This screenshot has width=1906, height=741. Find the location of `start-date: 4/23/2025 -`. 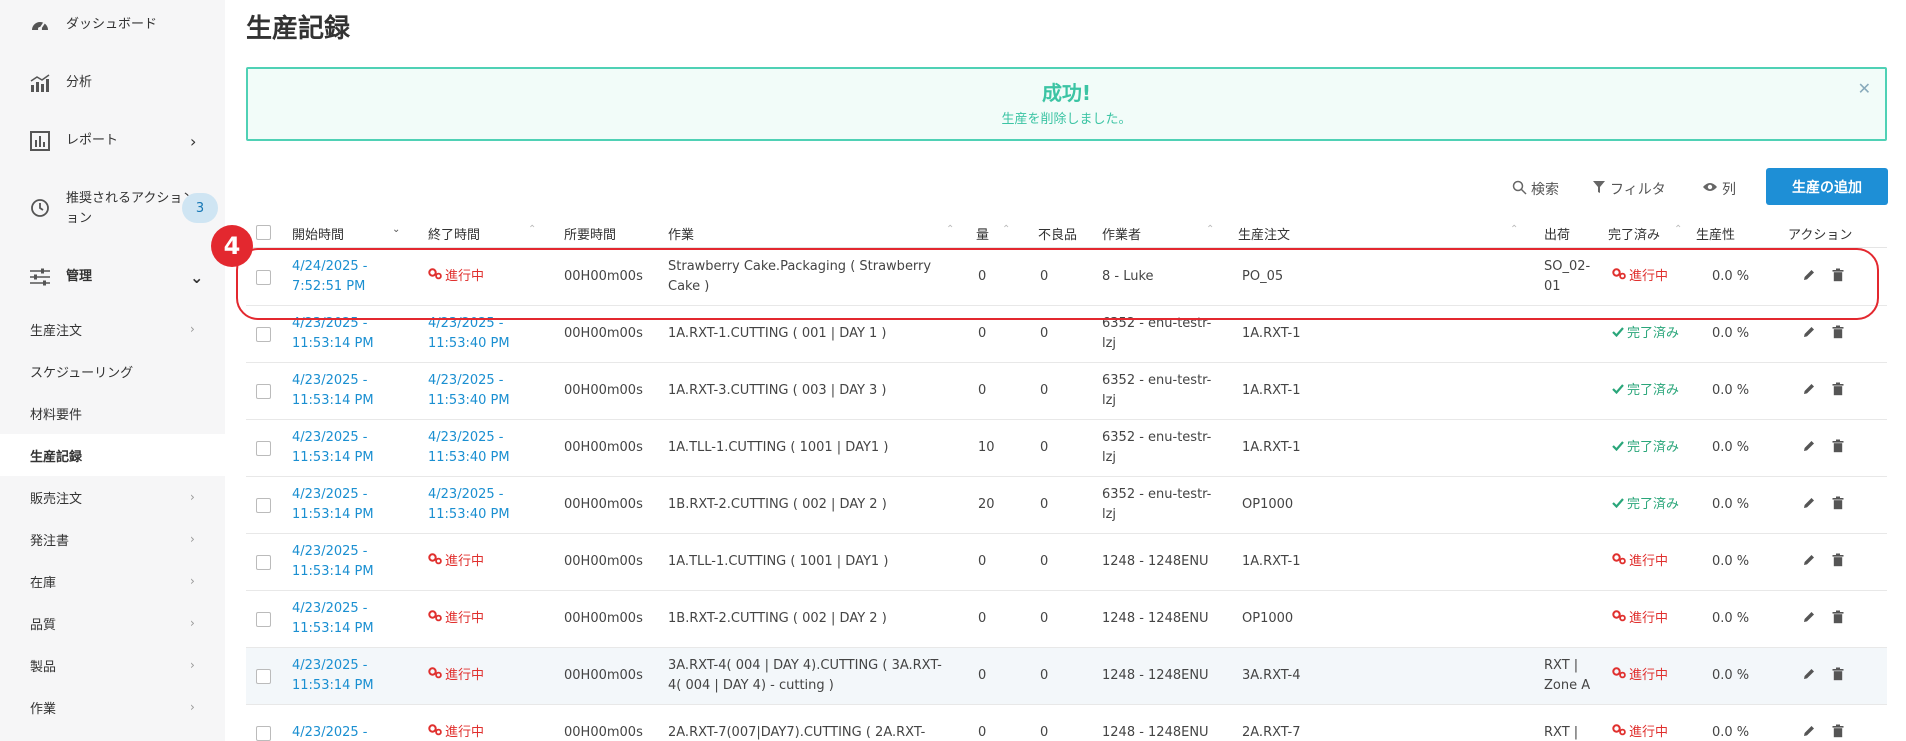

start-date: 4/23/2025 - is located at coordinates (330, 494).